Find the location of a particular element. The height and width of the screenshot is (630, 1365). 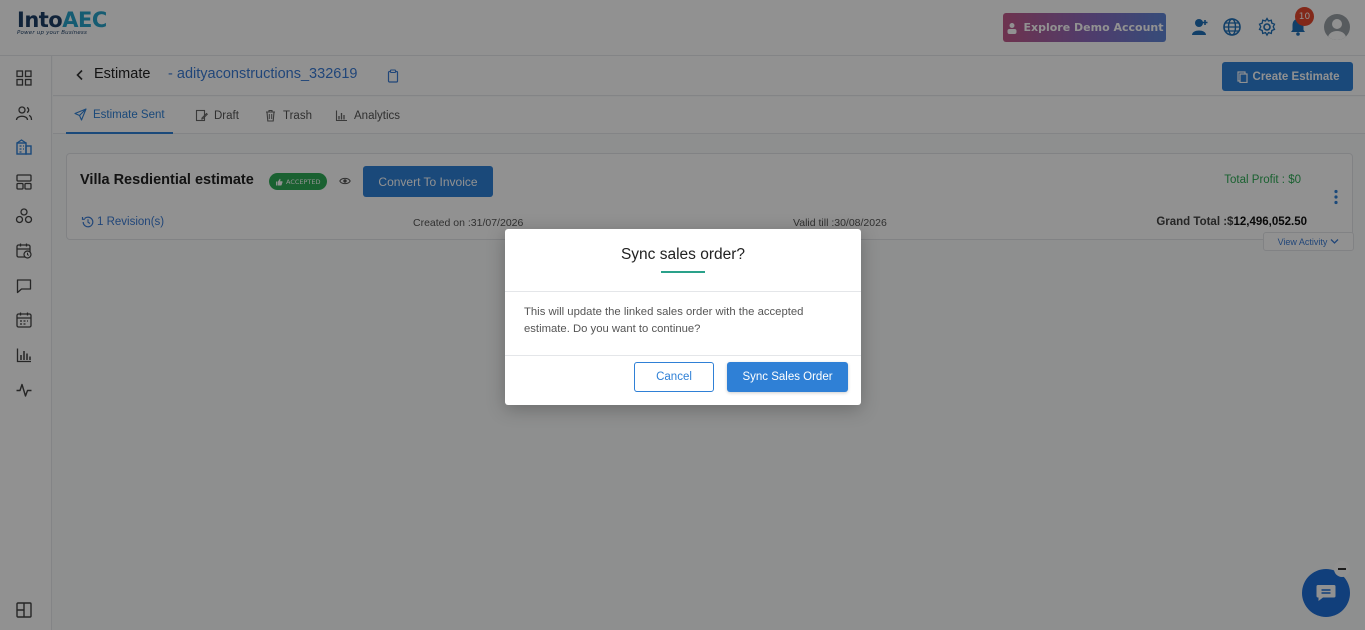

sync-sales-order-button: Sync Sales Order is located at coordinates (787, 377).